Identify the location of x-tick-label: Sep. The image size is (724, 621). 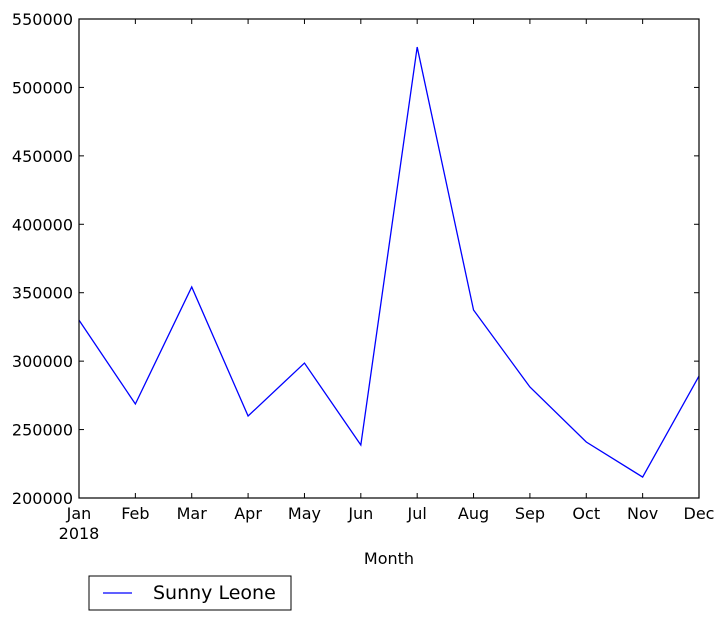
(530, 513).